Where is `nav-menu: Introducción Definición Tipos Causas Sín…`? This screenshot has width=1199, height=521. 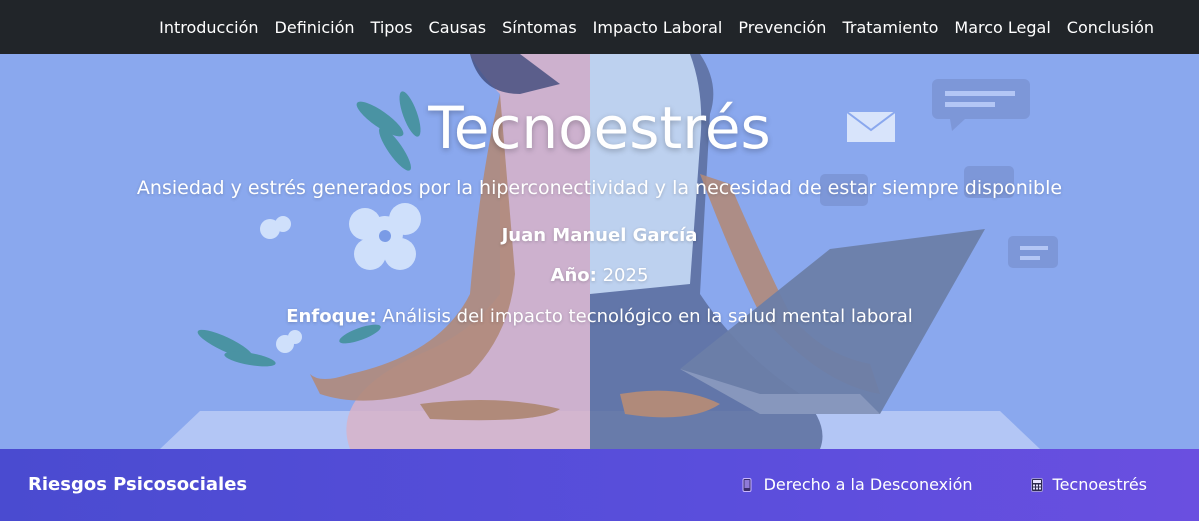 nav-menu: Introducción Definición Tipos Causas Sín… is located at coordinates (656, 27).